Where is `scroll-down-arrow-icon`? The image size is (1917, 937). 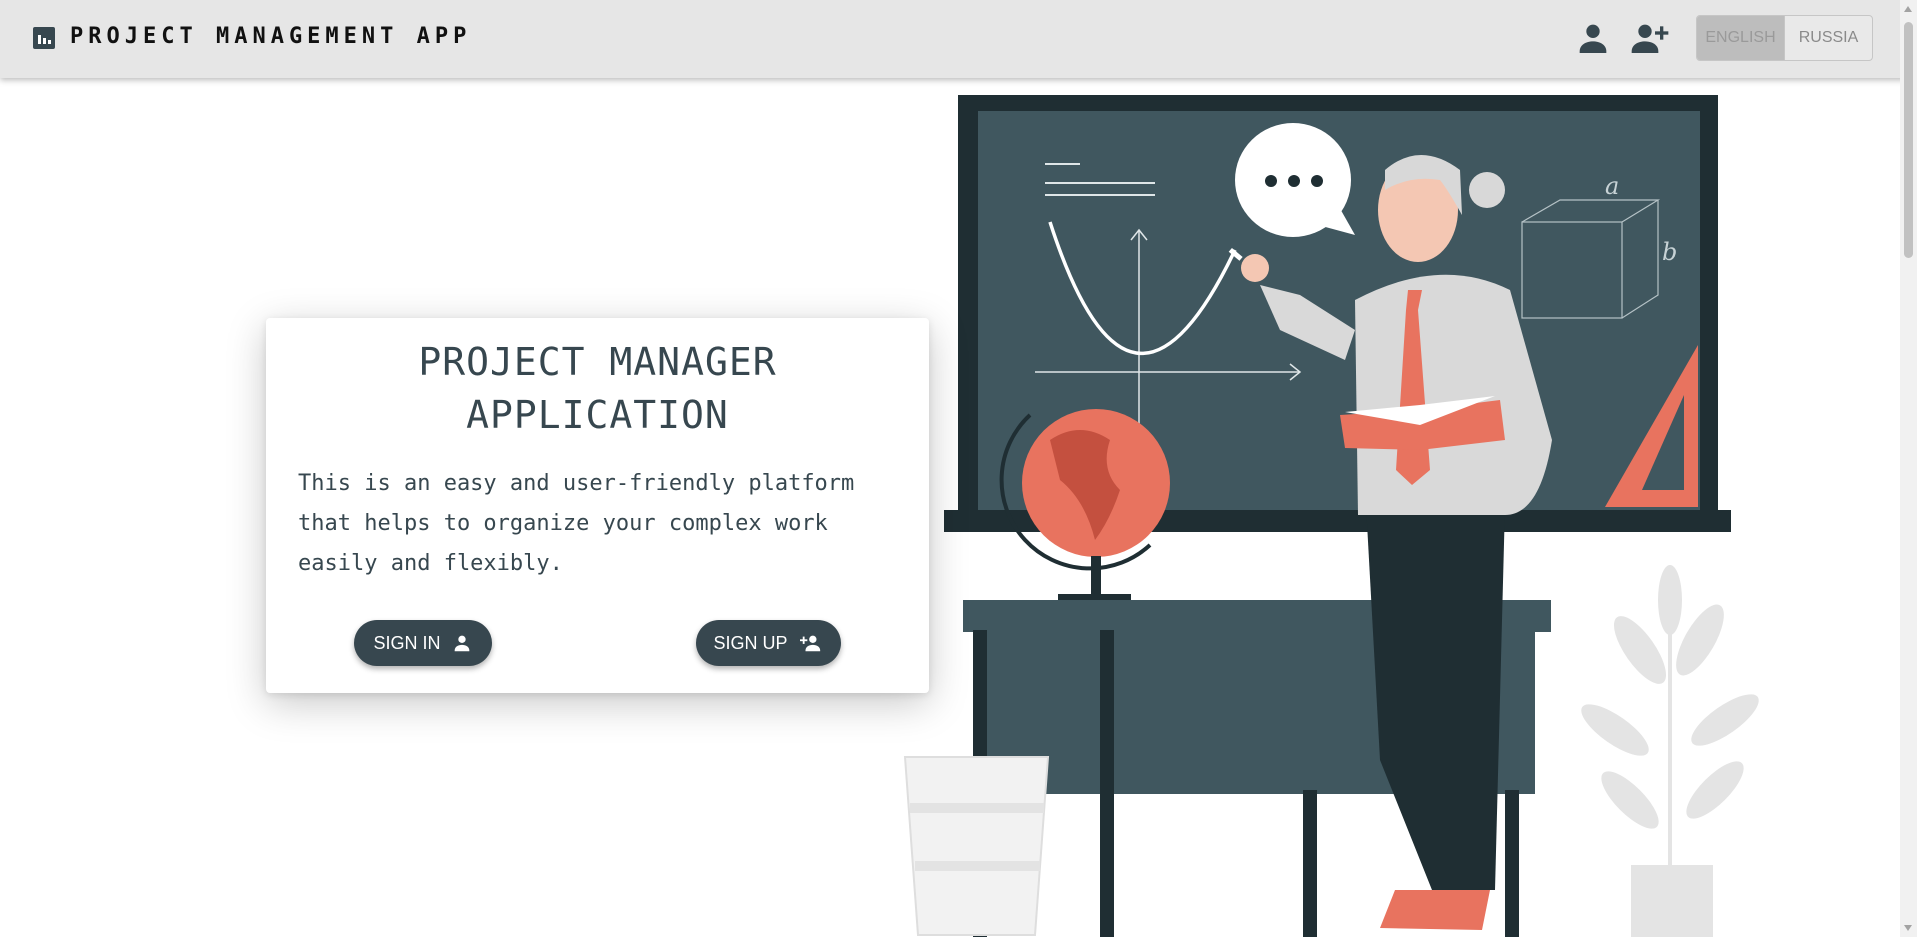
scroll-down-arrow-icon is located at coordinates (1908, 928).